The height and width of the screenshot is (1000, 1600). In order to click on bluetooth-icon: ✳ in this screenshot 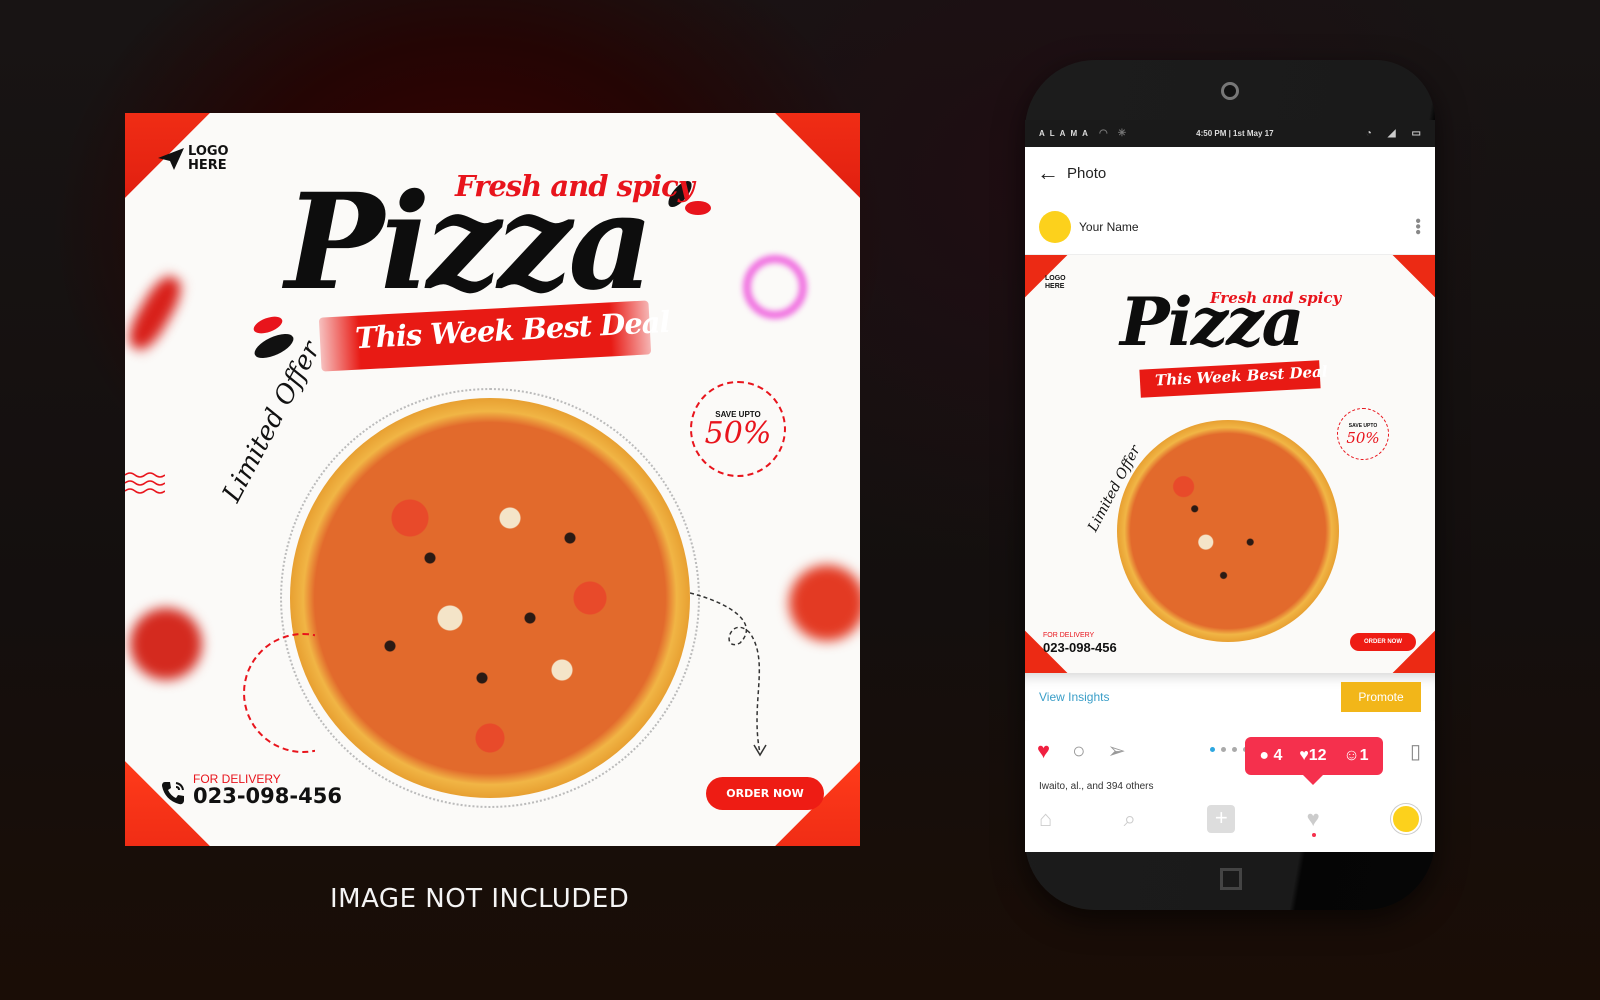, I will do `click(1122, 133)`.